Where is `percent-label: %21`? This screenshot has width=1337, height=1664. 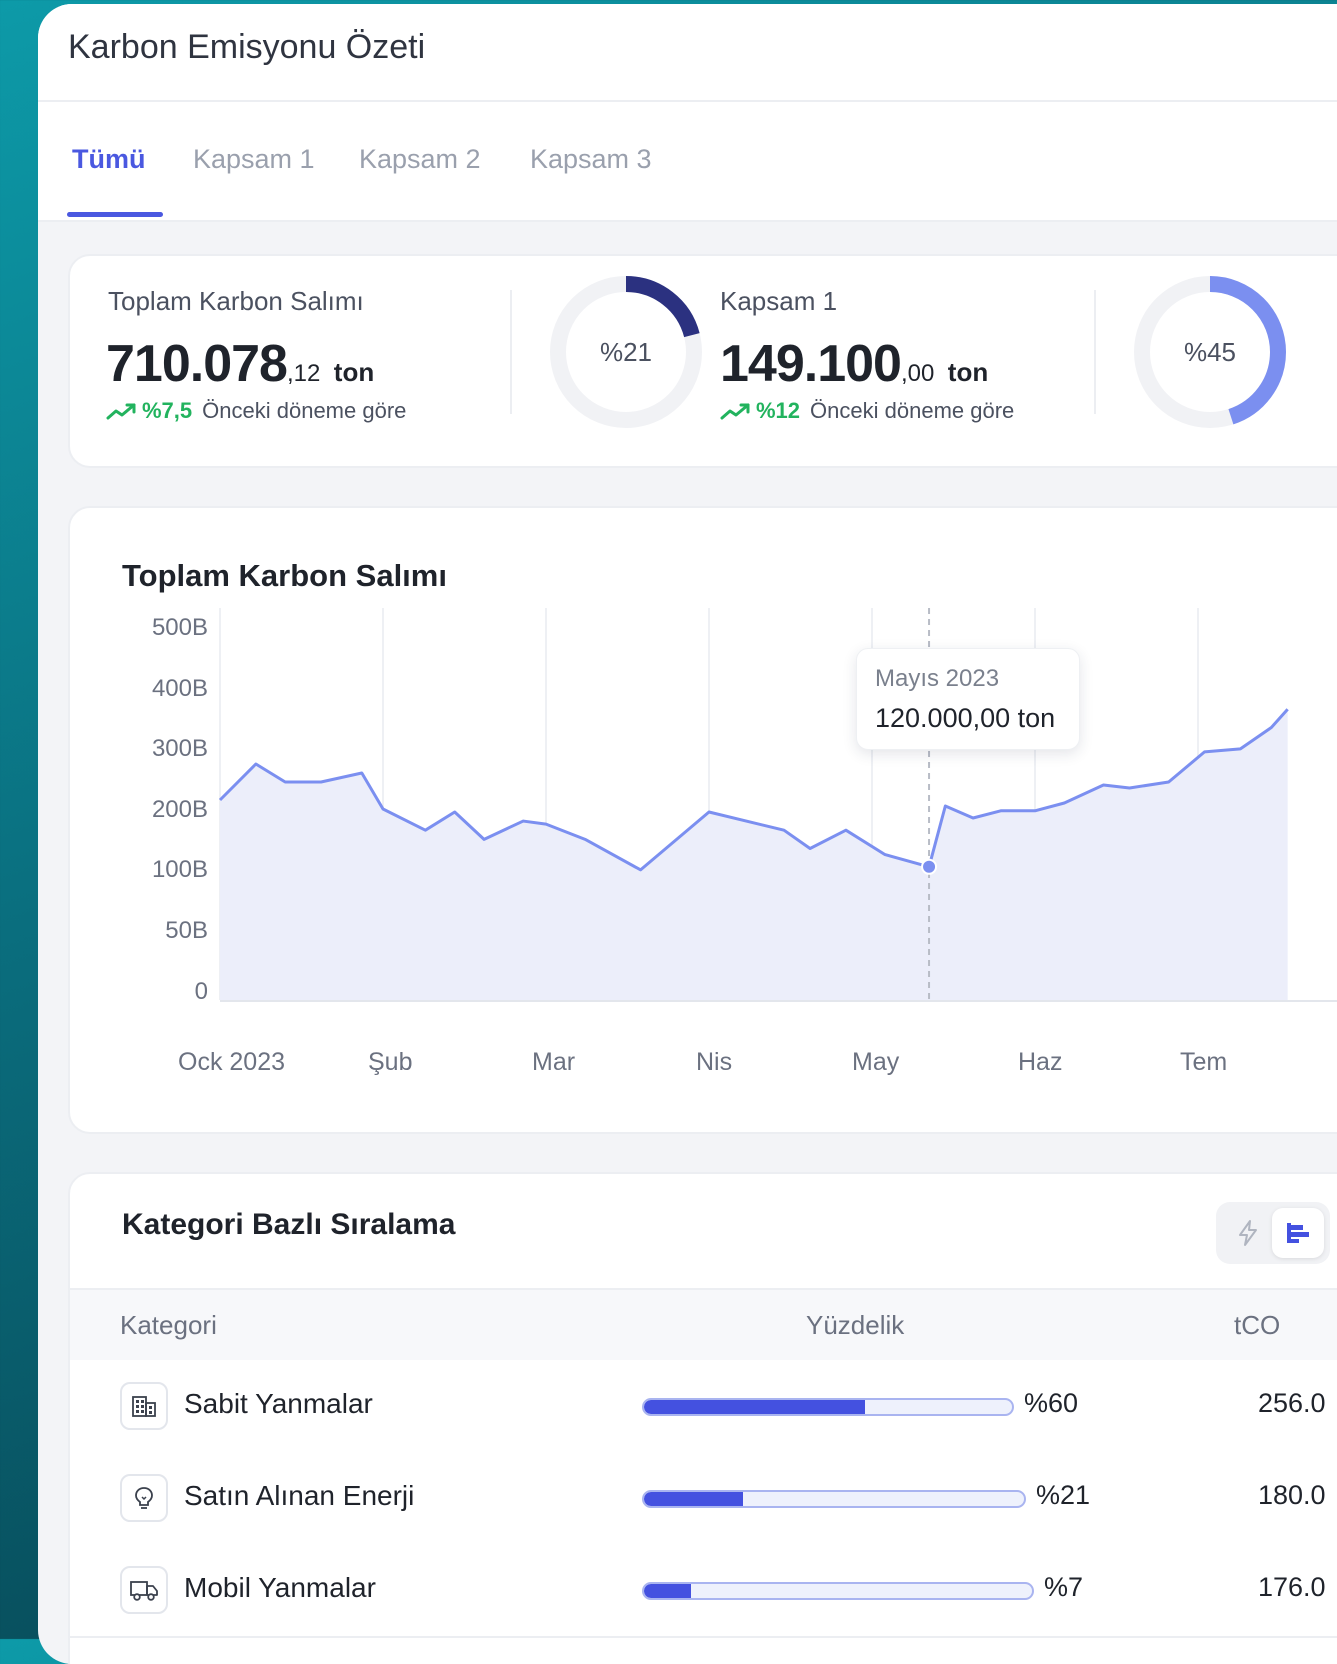
percent-label: %21 is located at coordinates (1063, 1495).